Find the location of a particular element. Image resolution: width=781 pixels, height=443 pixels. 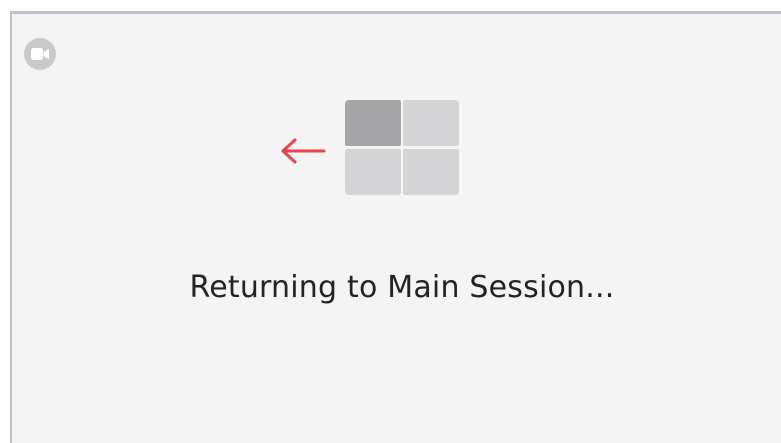

app-badge is located at coordinates (40, 54).